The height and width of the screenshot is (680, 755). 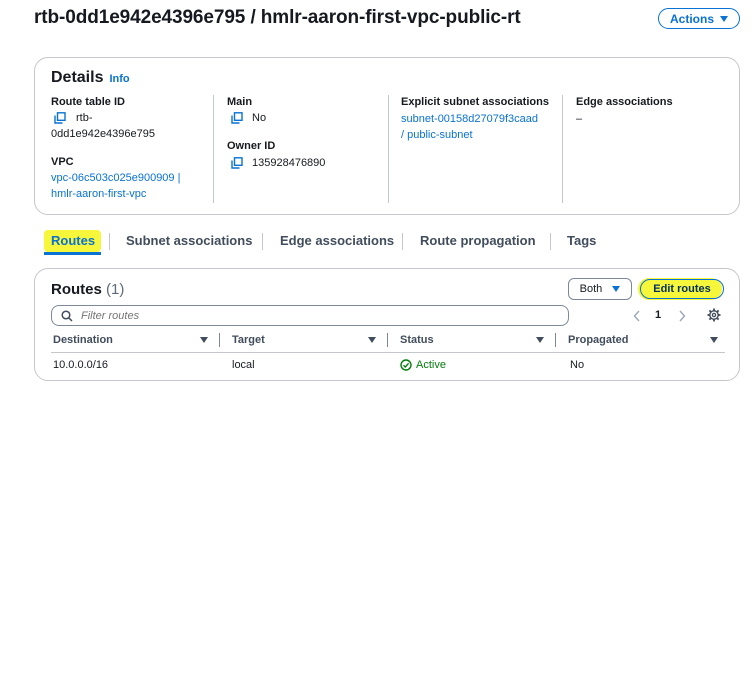 What do you see at coordinates (577, 365) in the screenshot?
I see `cell-propagated: No` at bounding box center [577, 365].